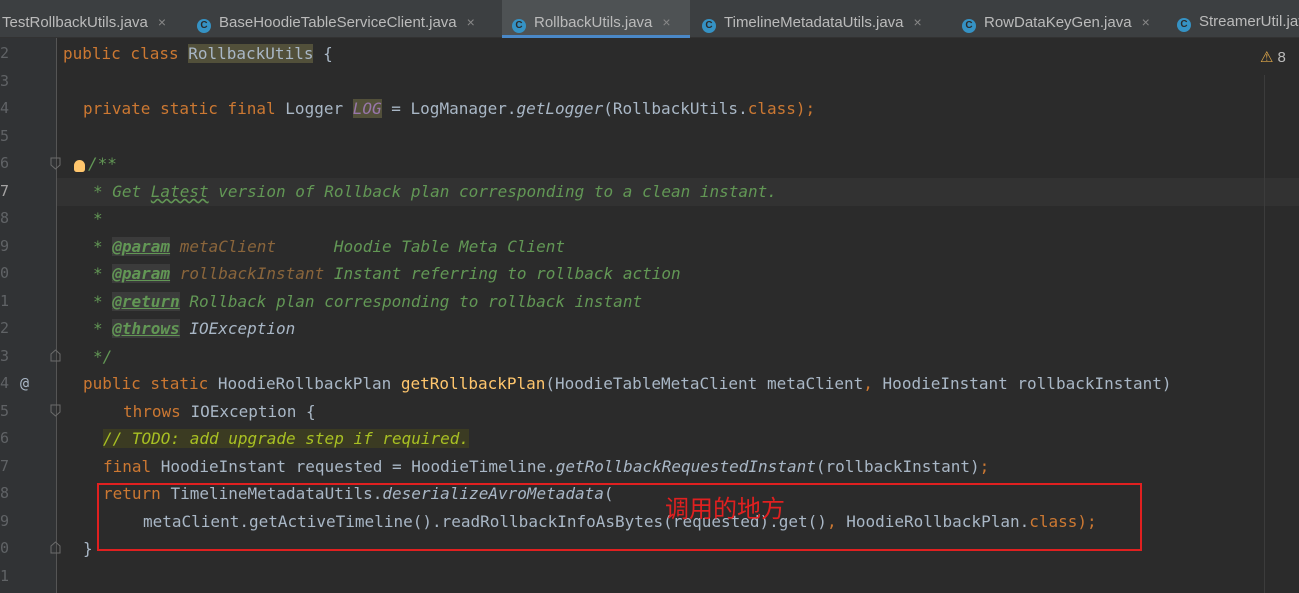 The height and width of the screenshot is (593, 1299). Describe the element at coordinates (1058, 22) in the screenshot. I see `tab-label: RowDataKeyGen.java` at that location.